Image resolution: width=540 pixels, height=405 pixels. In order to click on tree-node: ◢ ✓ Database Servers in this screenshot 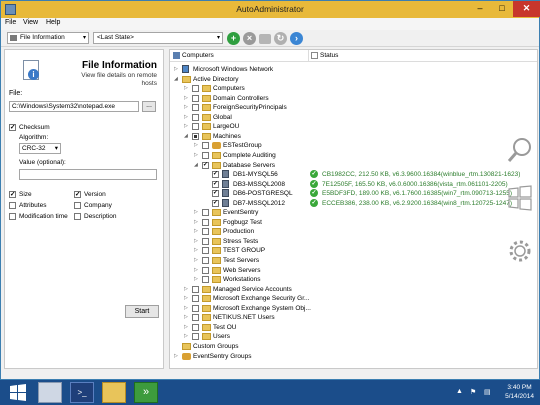, I will do `click(353, 165)`.